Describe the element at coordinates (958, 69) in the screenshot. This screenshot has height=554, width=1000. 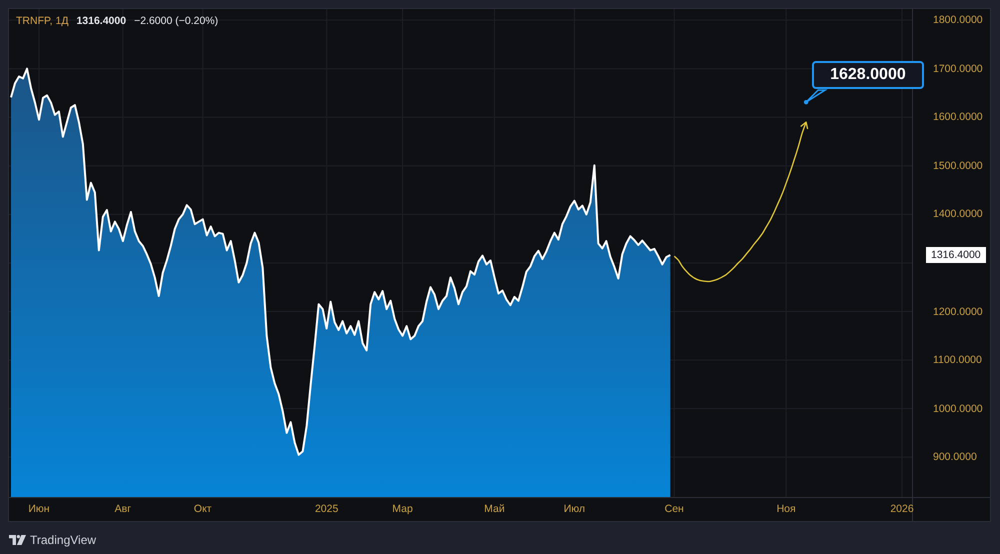
I see `y-axis-label: 1700.0000` at that location.